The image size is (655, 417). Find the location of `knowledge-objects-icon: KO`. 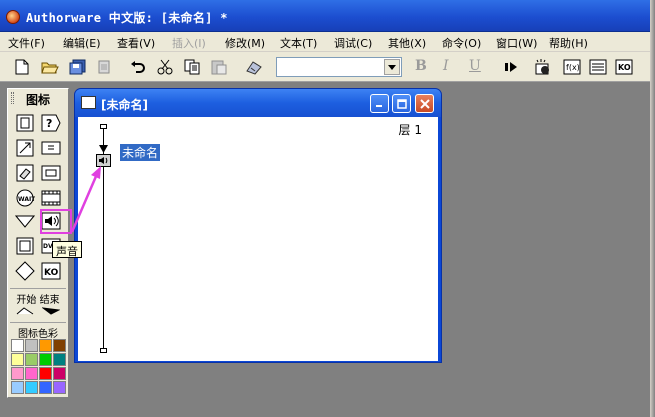

knowledge-objects-icon: KO is located at coordinates (624, 67).